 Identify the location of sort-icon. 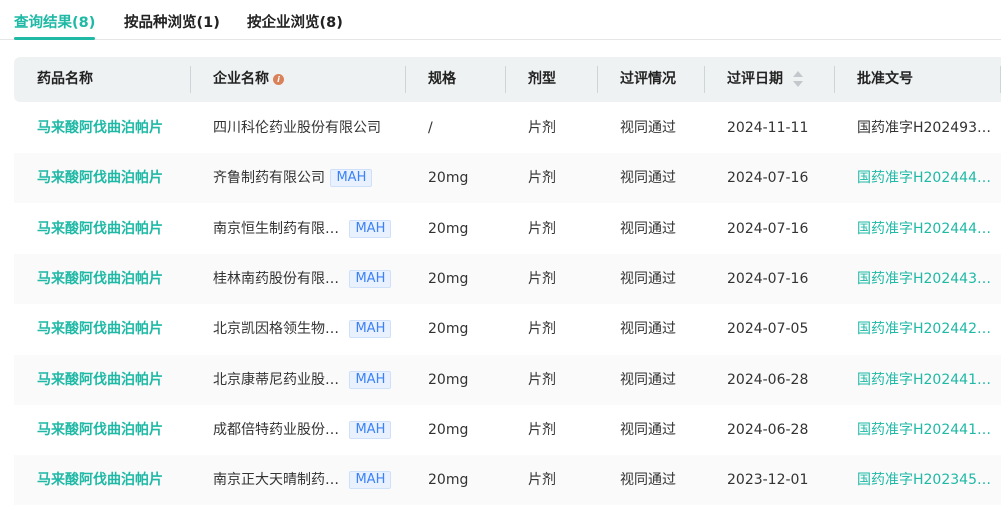
(798, 79).